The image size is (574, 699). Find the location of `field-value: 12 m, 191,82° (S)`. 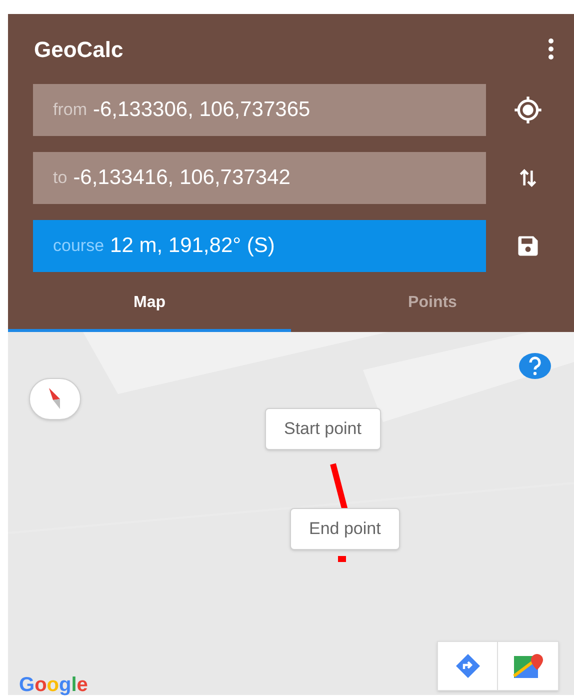

field-value: 12 m, 191,82° (S) is located at coordinates (192, 246).